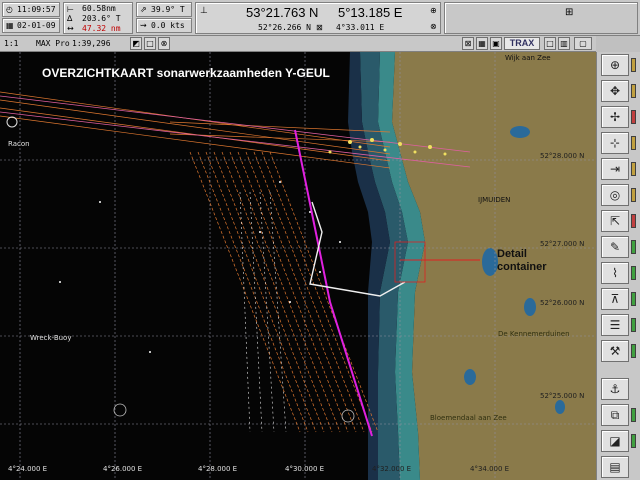 The width and height of the screenshot is (640, 480). Describe the element at coordinates (136, 43) in the screenshot. I see `mode-button: ◩` at that location.